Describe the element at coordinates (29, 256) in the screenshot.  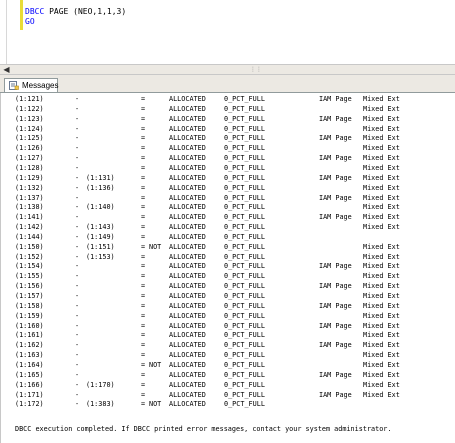
I see `cell-page: (1:152)` at that location.